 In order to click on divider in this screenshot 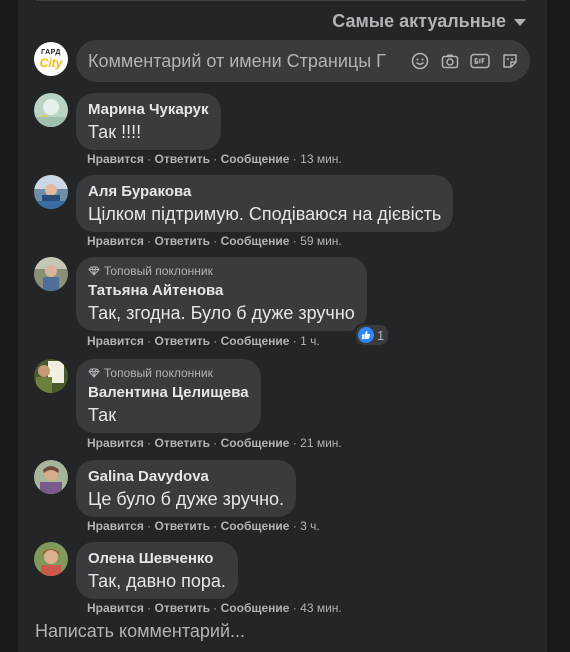, I will do `click(281, 0)`.